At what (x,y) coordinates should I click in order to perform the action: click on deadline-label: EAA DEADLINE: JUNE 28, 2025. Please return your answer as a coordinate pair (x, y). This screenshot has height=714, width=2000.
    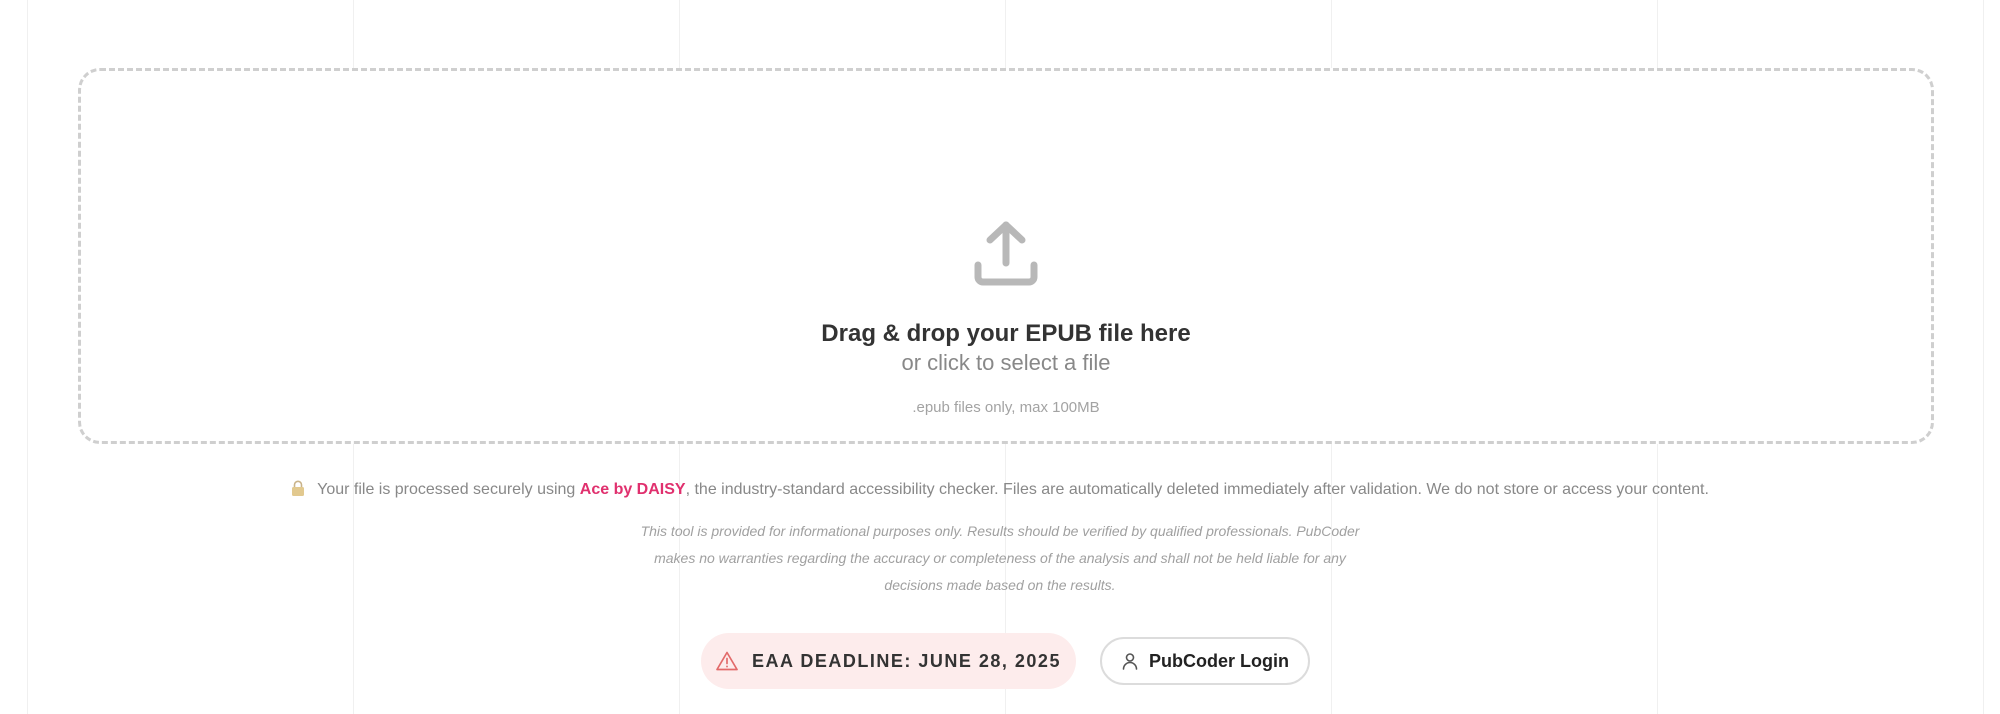
    Looking at the image, I should click on (906, 660).